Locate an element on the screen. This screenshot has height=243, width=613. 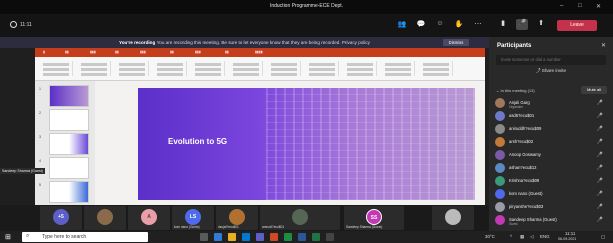
notifications-icon: ▢ is located at coordinates (603, 237).